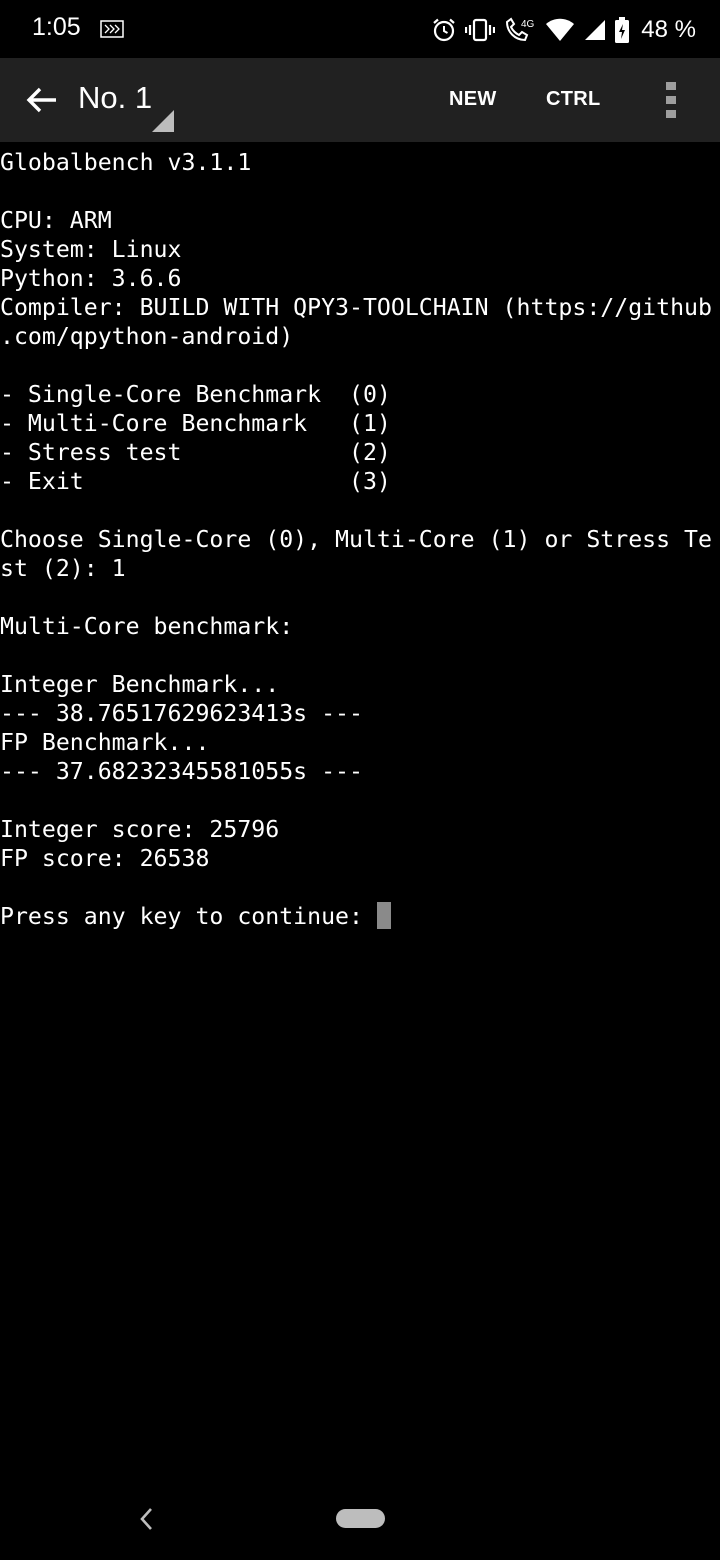 This screenshot has height=1560, width=720. Describe the element at coordinates (105, 858) in the screenshot. I see `terminal-line: FP score: 26538` at that location.